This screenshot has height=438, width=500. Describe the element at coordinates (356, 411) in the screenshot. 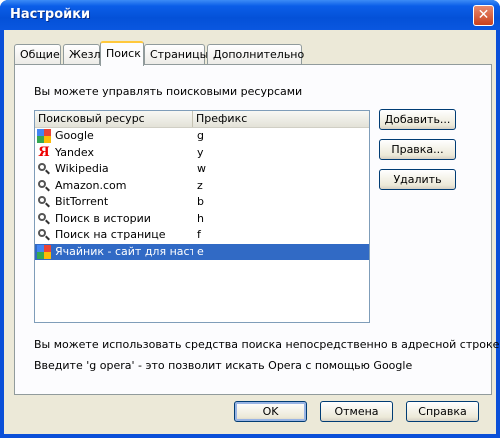

I see `cancel-button: Отмена` at that location.